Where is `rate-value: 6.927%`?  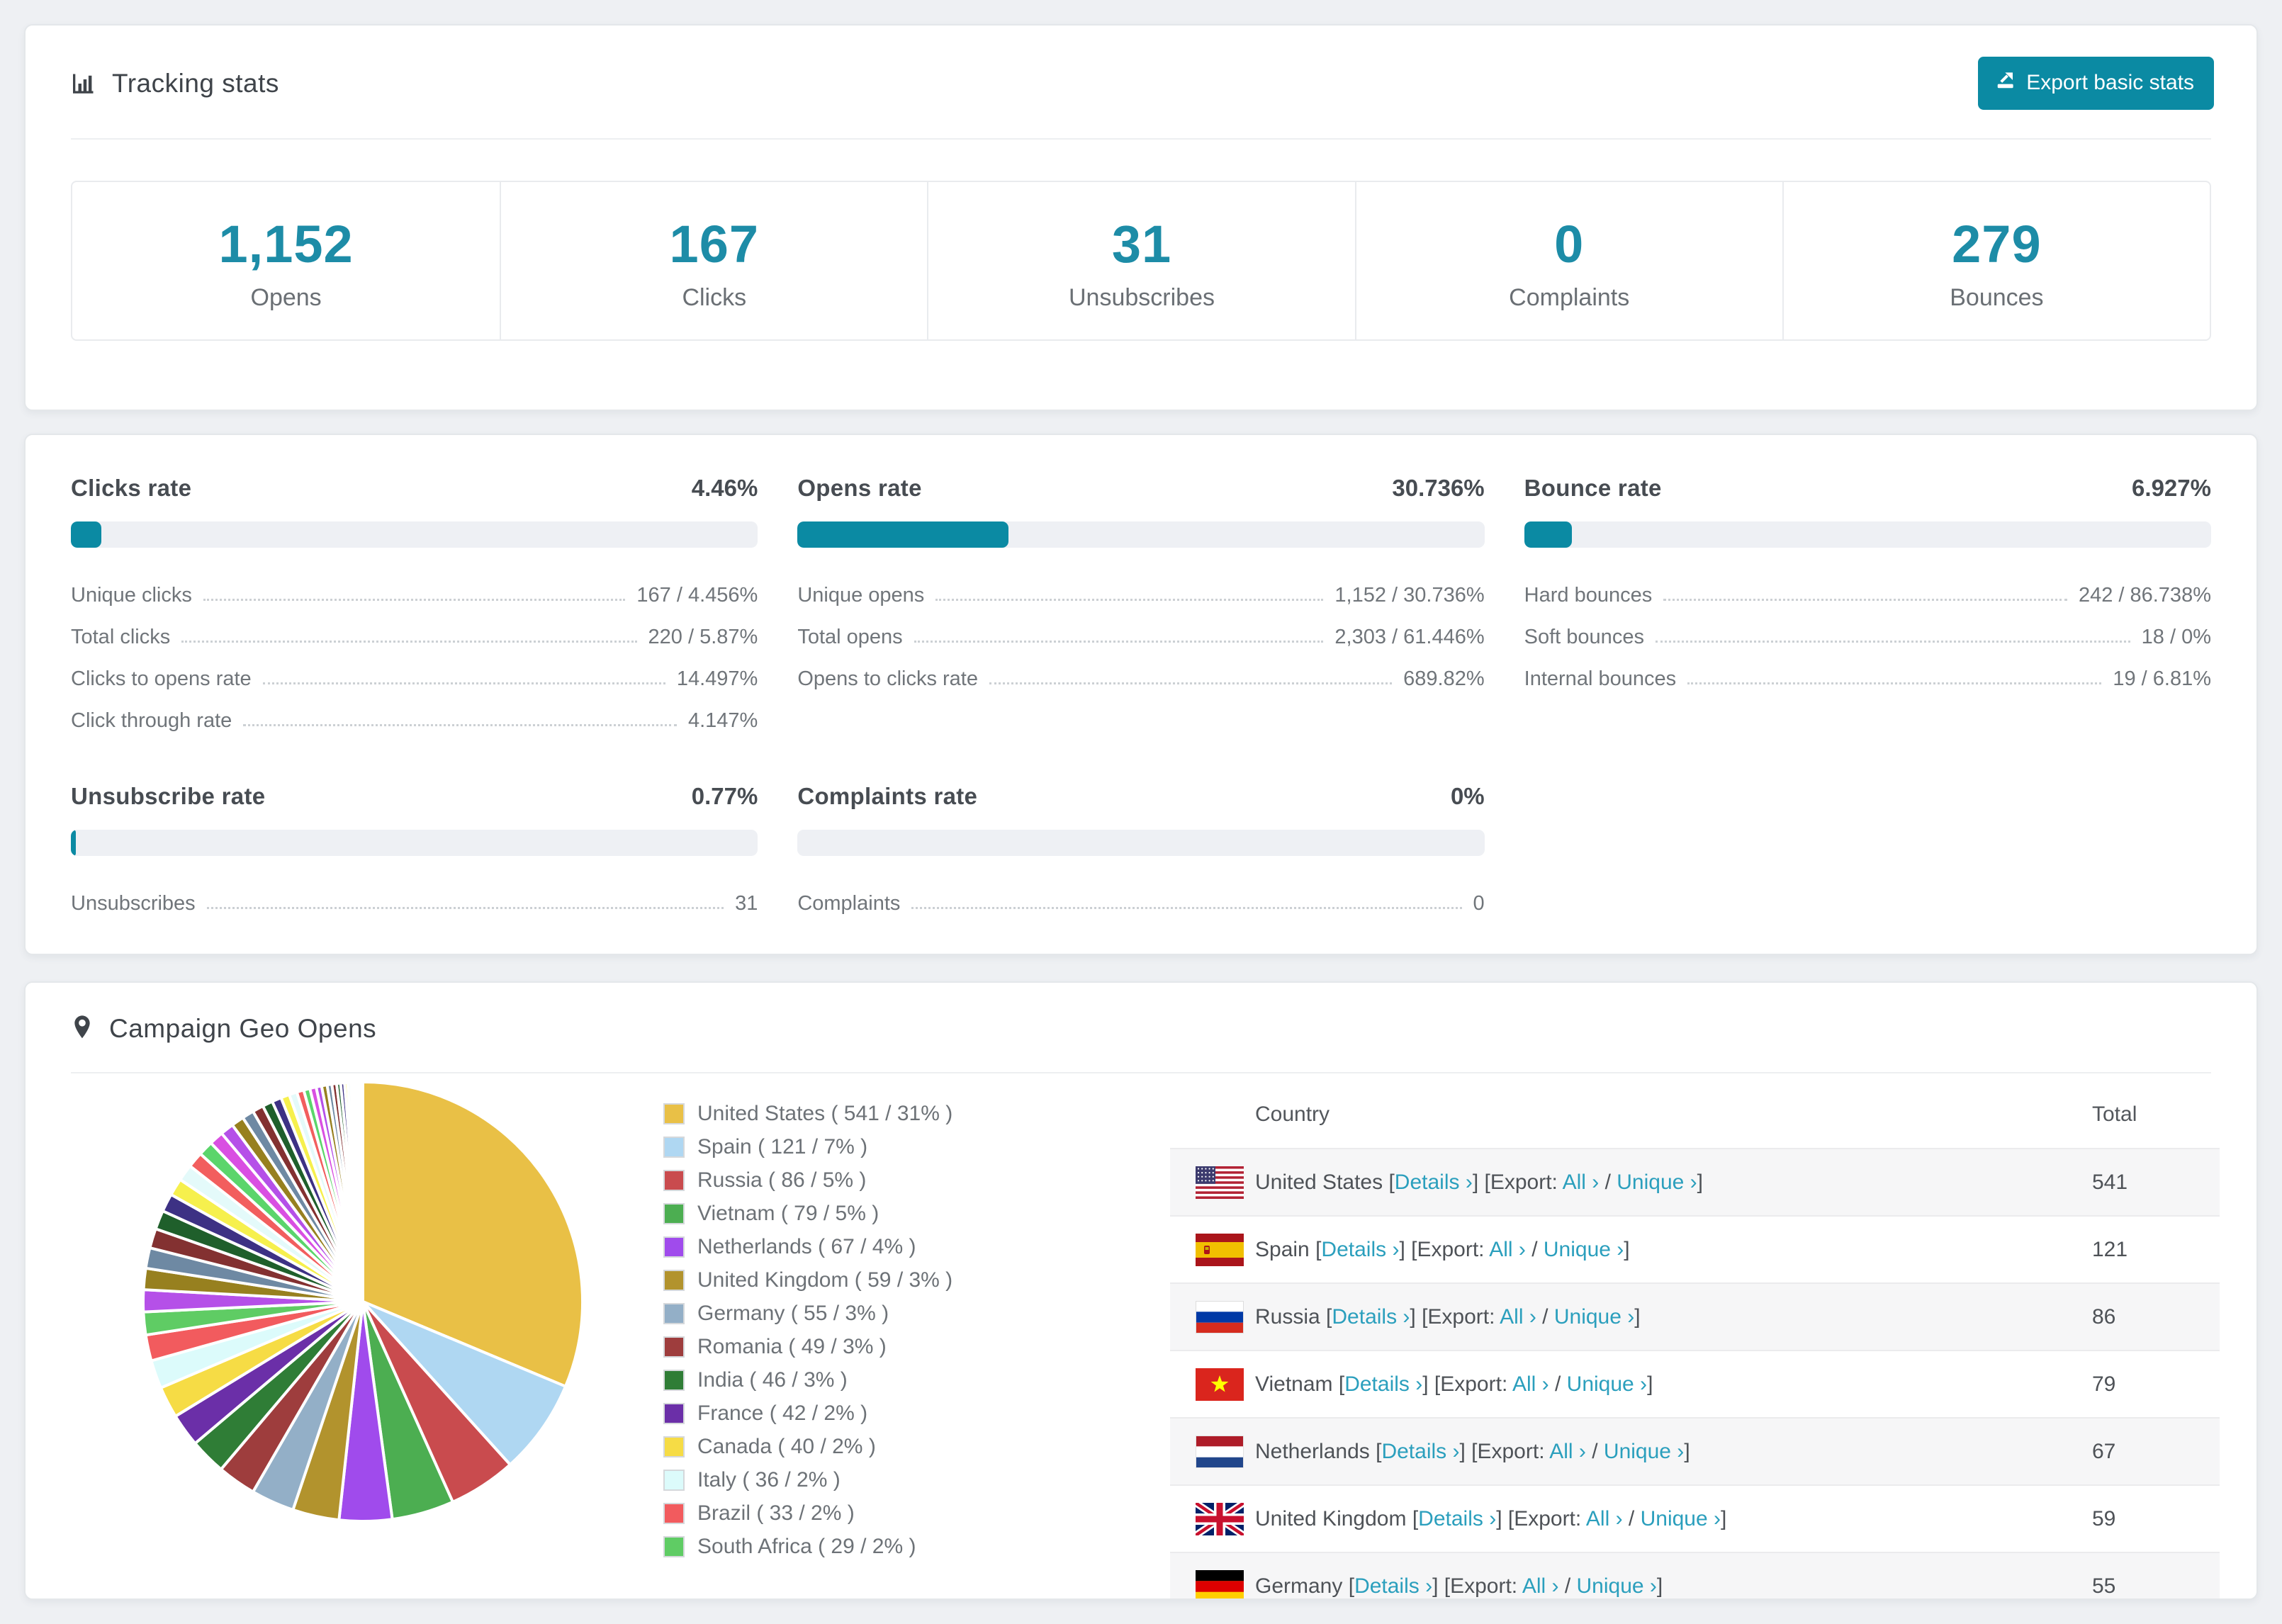
rate-value: 6.927% is located at coordinates (2172, 488).